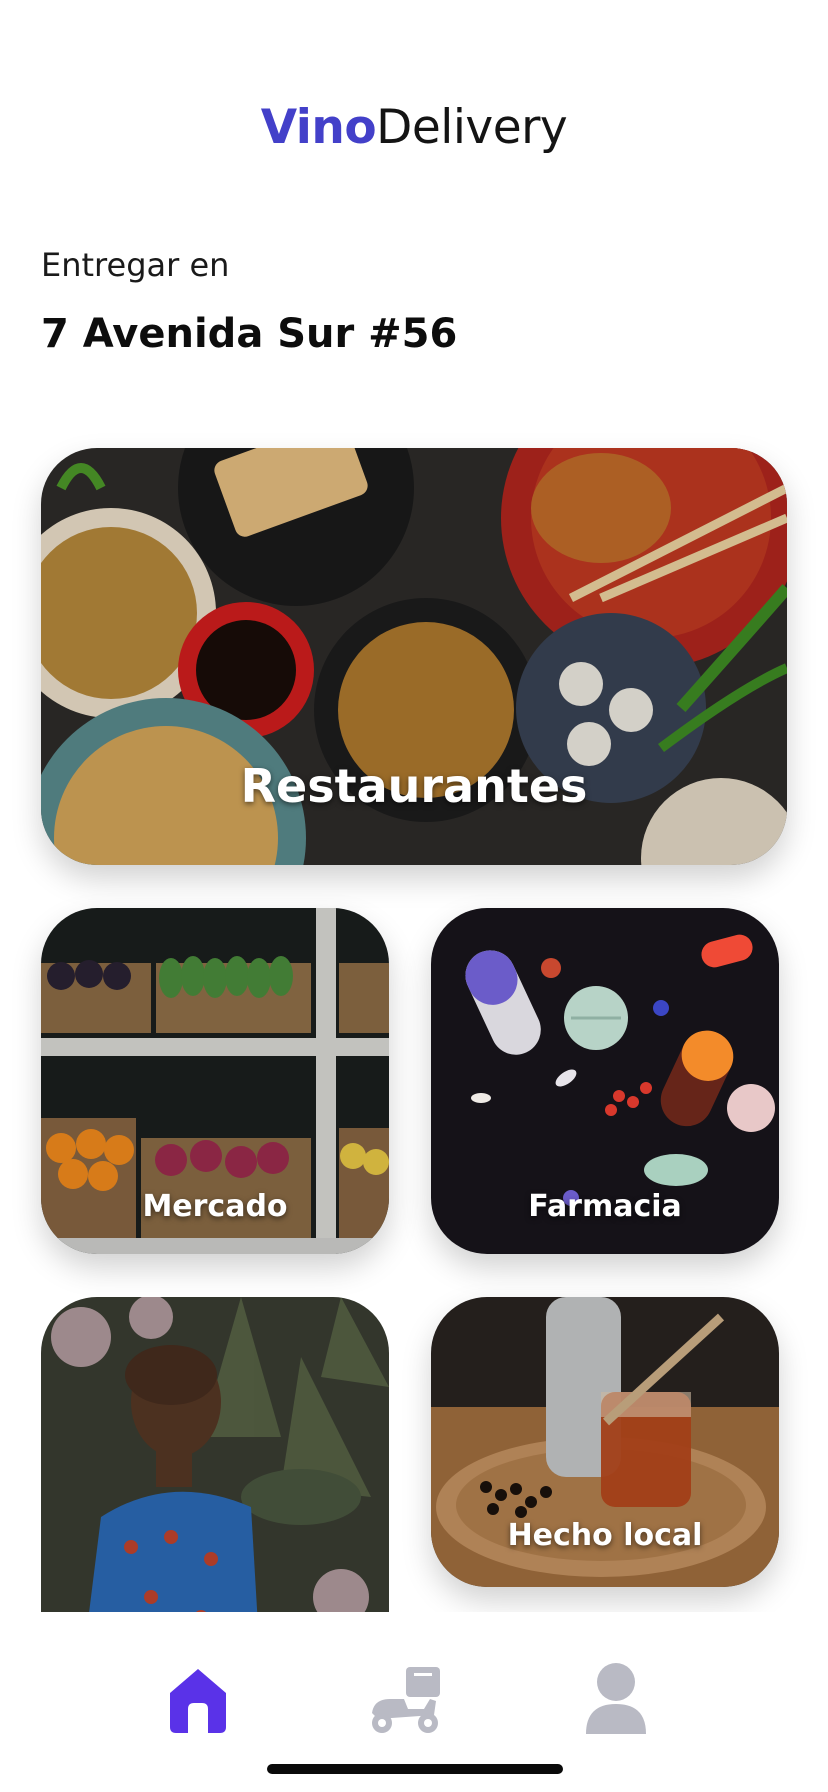 Image resolution: width=828 pixels, height=1792 pixels. I want to click on category-card-pharmacy: Farmacia, so click(605, 1081).